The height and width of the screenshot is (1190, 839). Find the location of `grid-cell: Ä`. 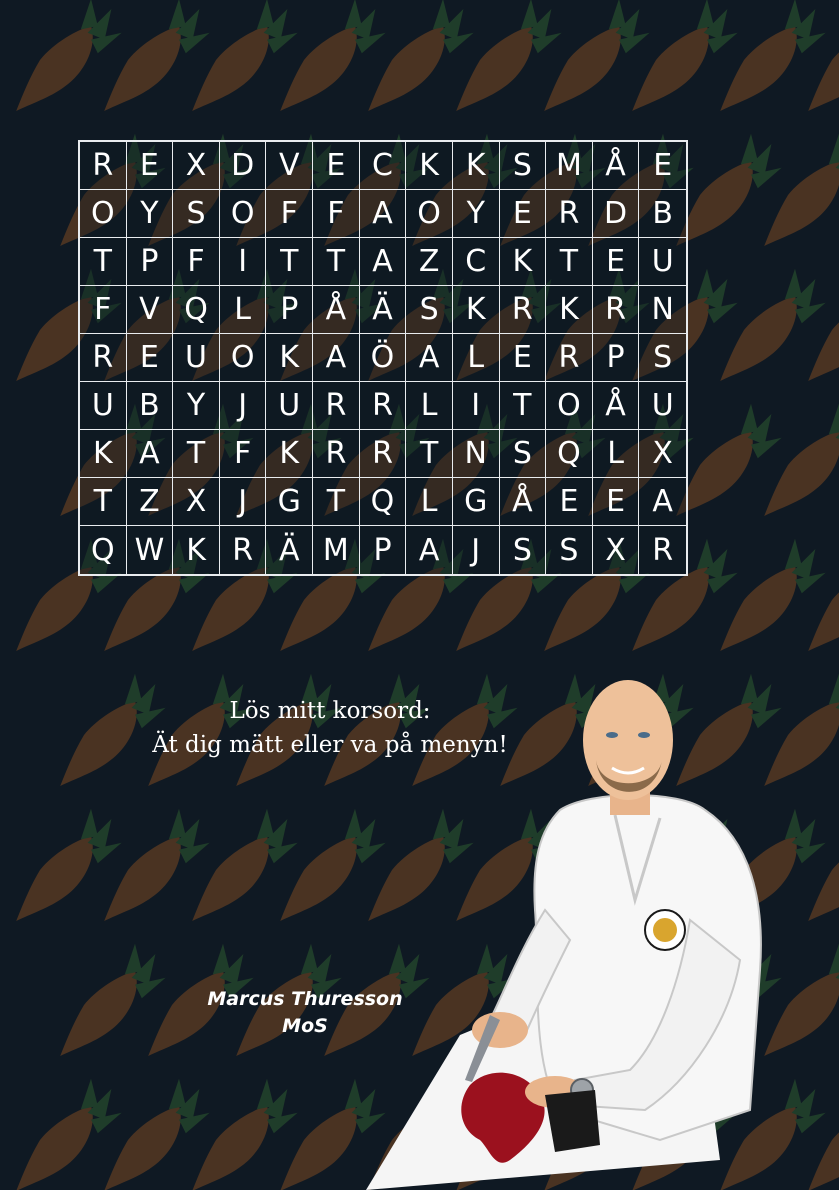

grid-cell: Ä is located at coordinates (290, 550).